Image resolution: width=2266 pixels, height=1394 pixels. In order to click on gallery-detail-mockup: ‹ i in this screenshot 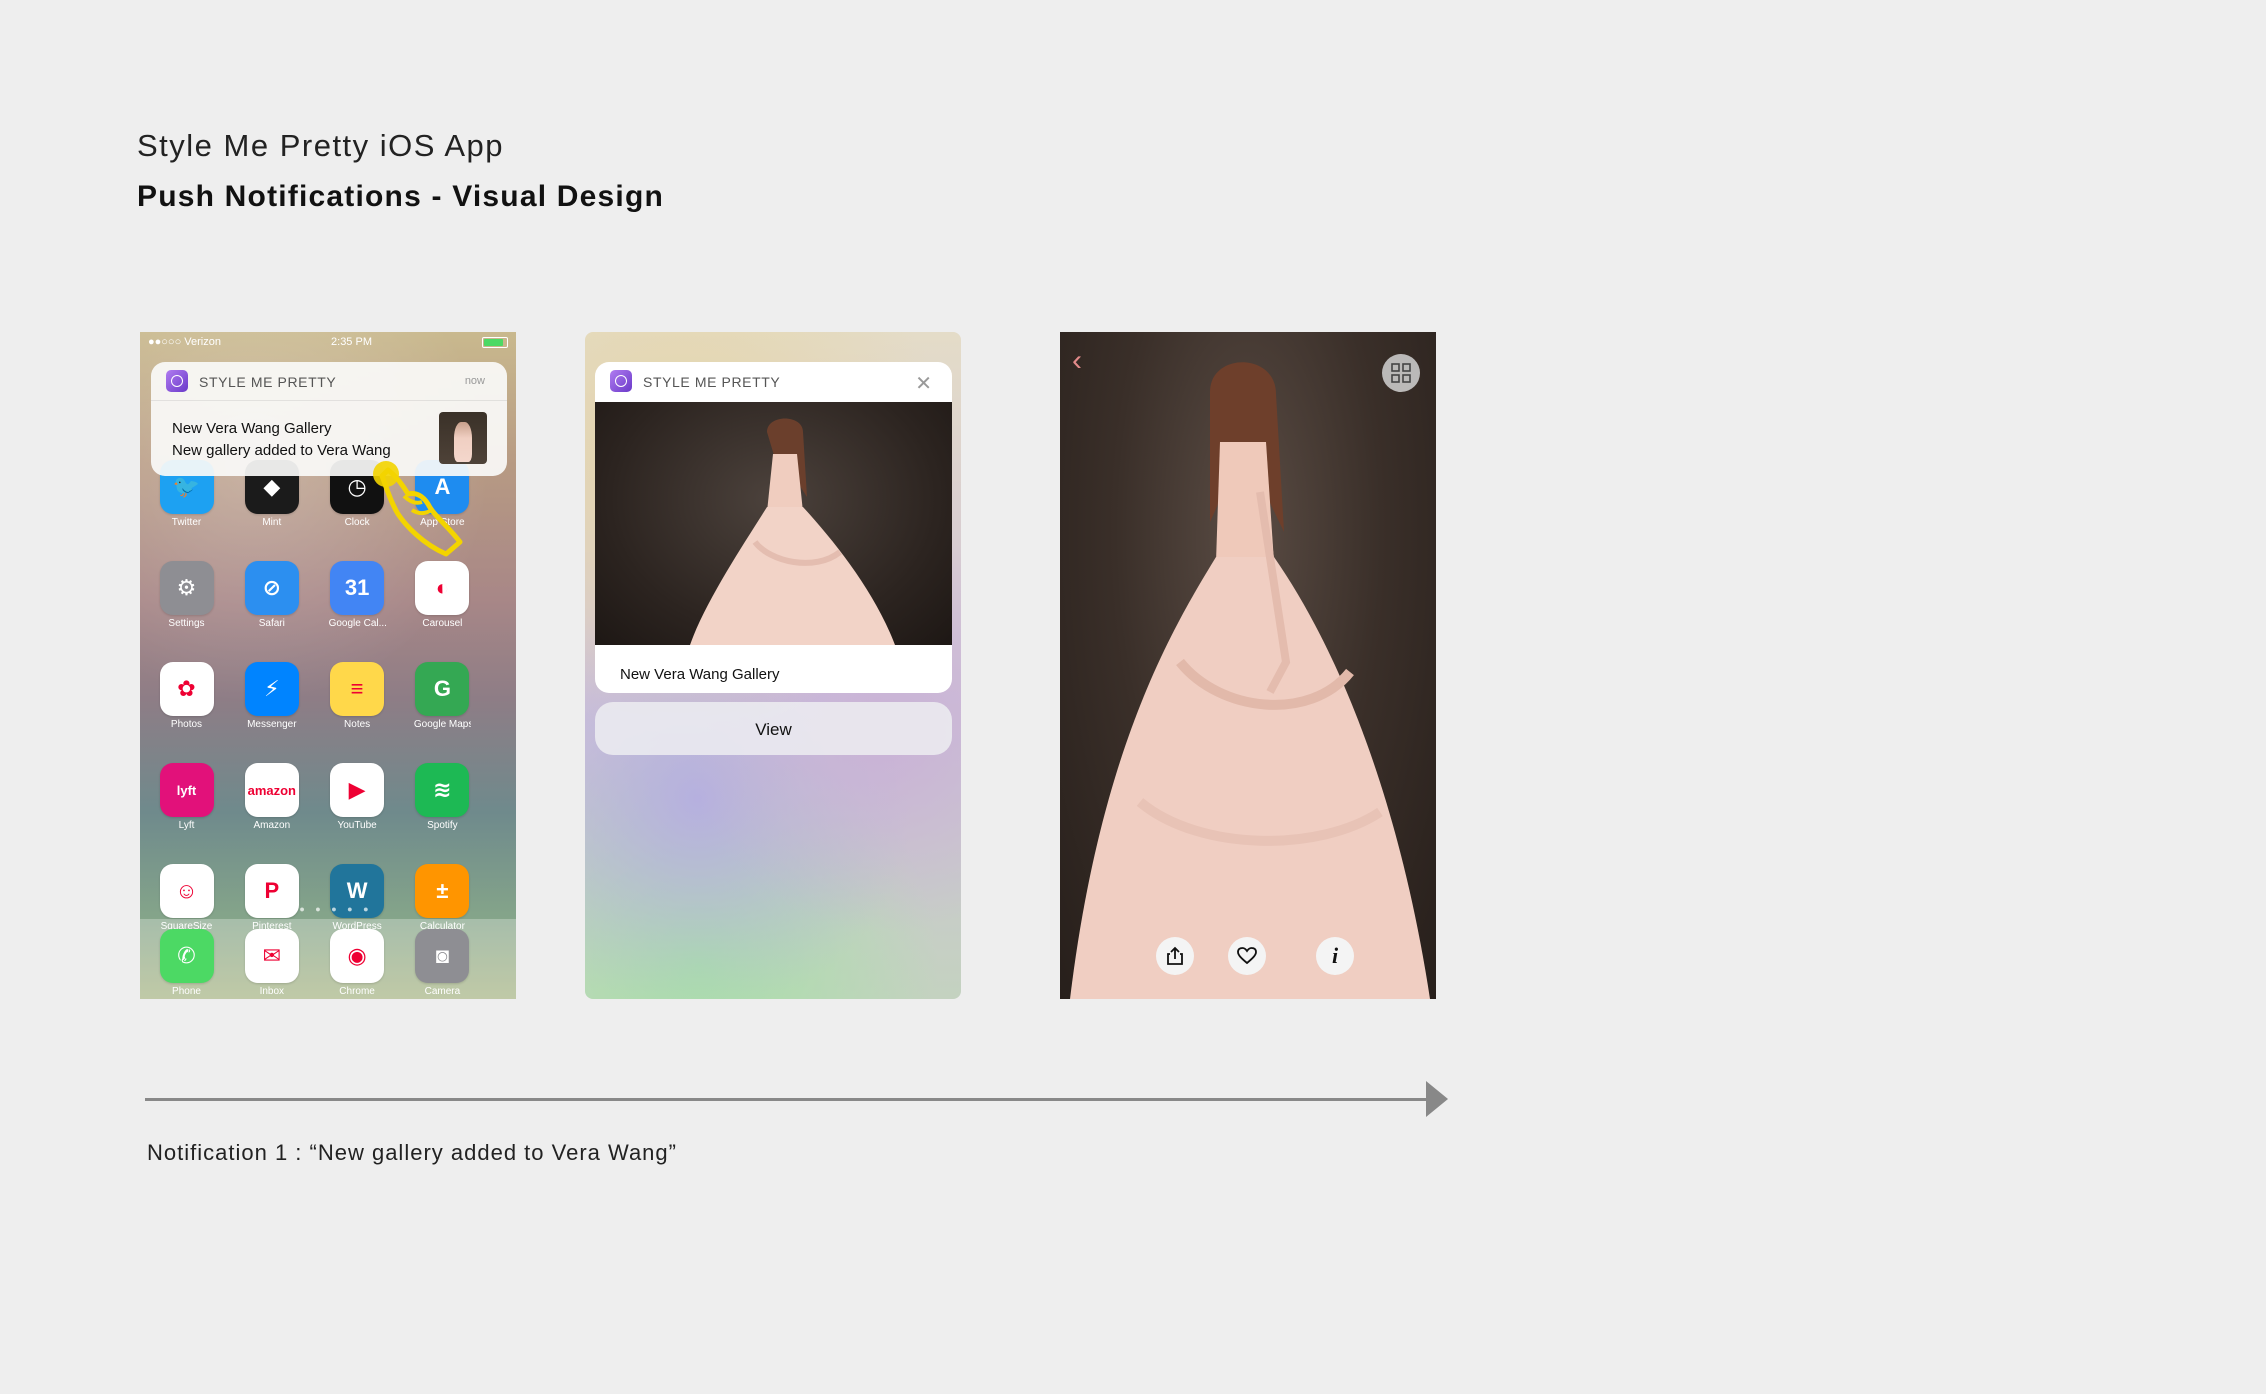, I will do `click(1248, 665)`.